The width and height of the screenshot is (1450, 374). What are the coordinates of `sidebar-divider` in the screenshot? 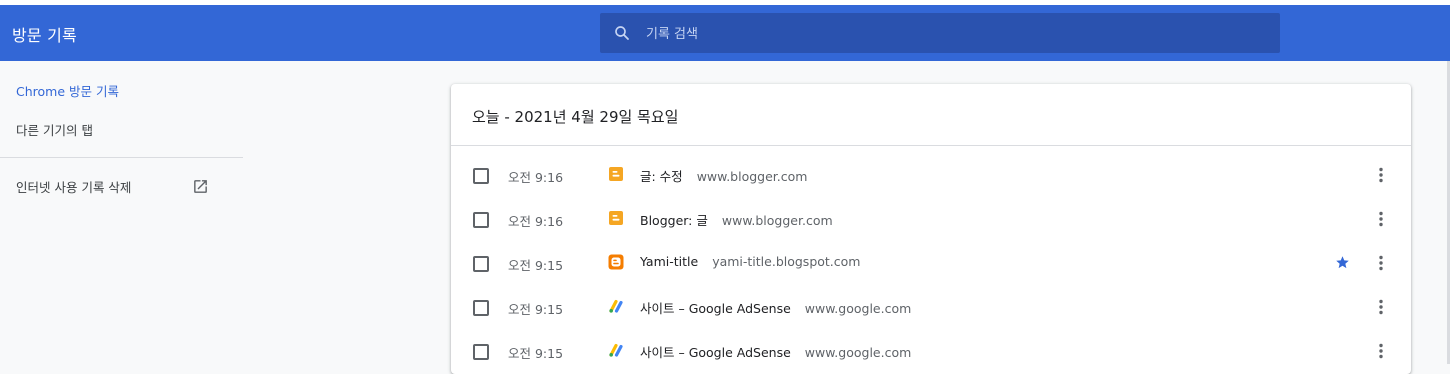 It's located at (121, 157).